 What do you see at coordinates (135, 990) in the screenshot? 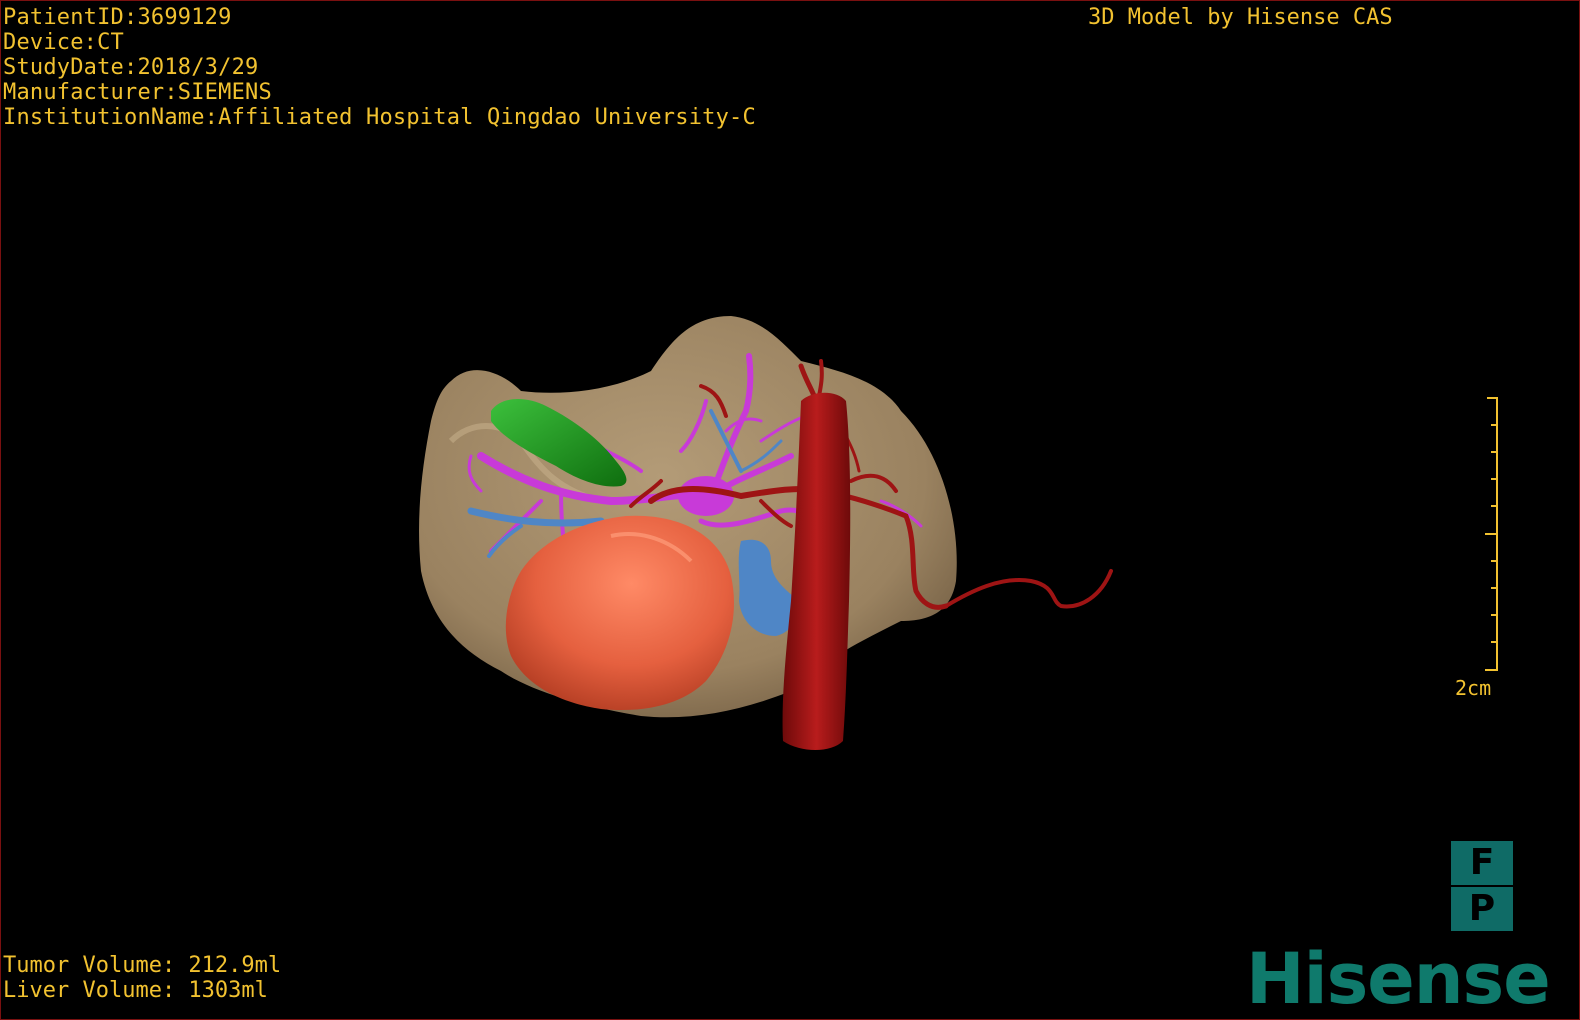
I see `liver-volume-label: Liver Volume: 1303ml` at bounding box center [135, 990].